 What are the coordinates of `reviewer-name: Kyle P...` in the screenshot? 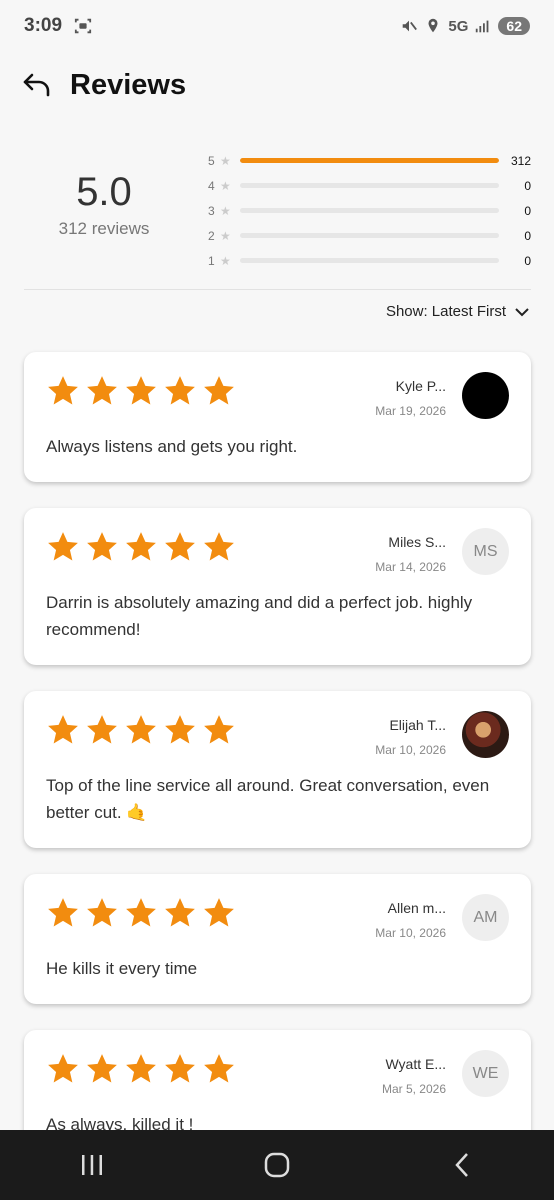 It's located at (420, 385).